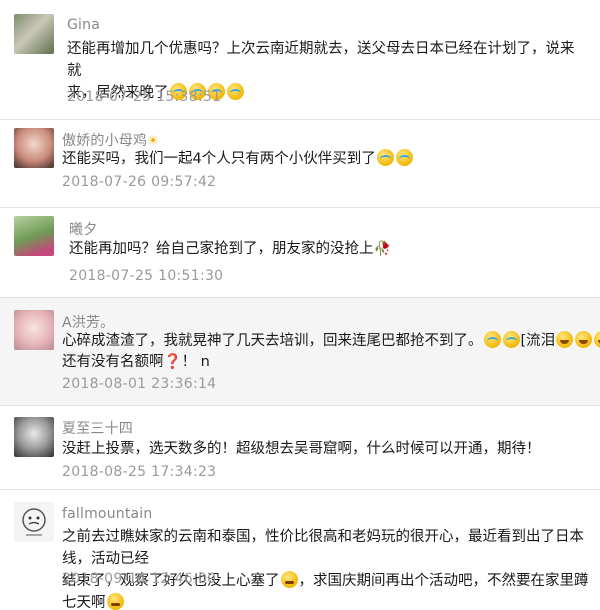 The image size is (600, 610). Describe the element at coordinates (272, 341) in the screenshot. I see `comment-body: 心碎成渣渣了，我就晃神了几天去培训，回来连尾巴都抢不到了。` at that location.